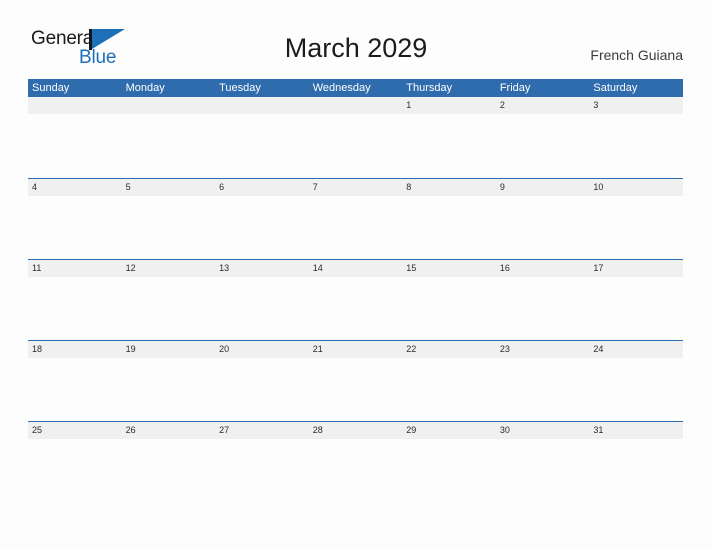 The width and height of the screenshot is (712, 550). What do you see at coordinates (543, 430) in the screenshot?
I see `day-cell: 30` at bounding box center [543, 430].